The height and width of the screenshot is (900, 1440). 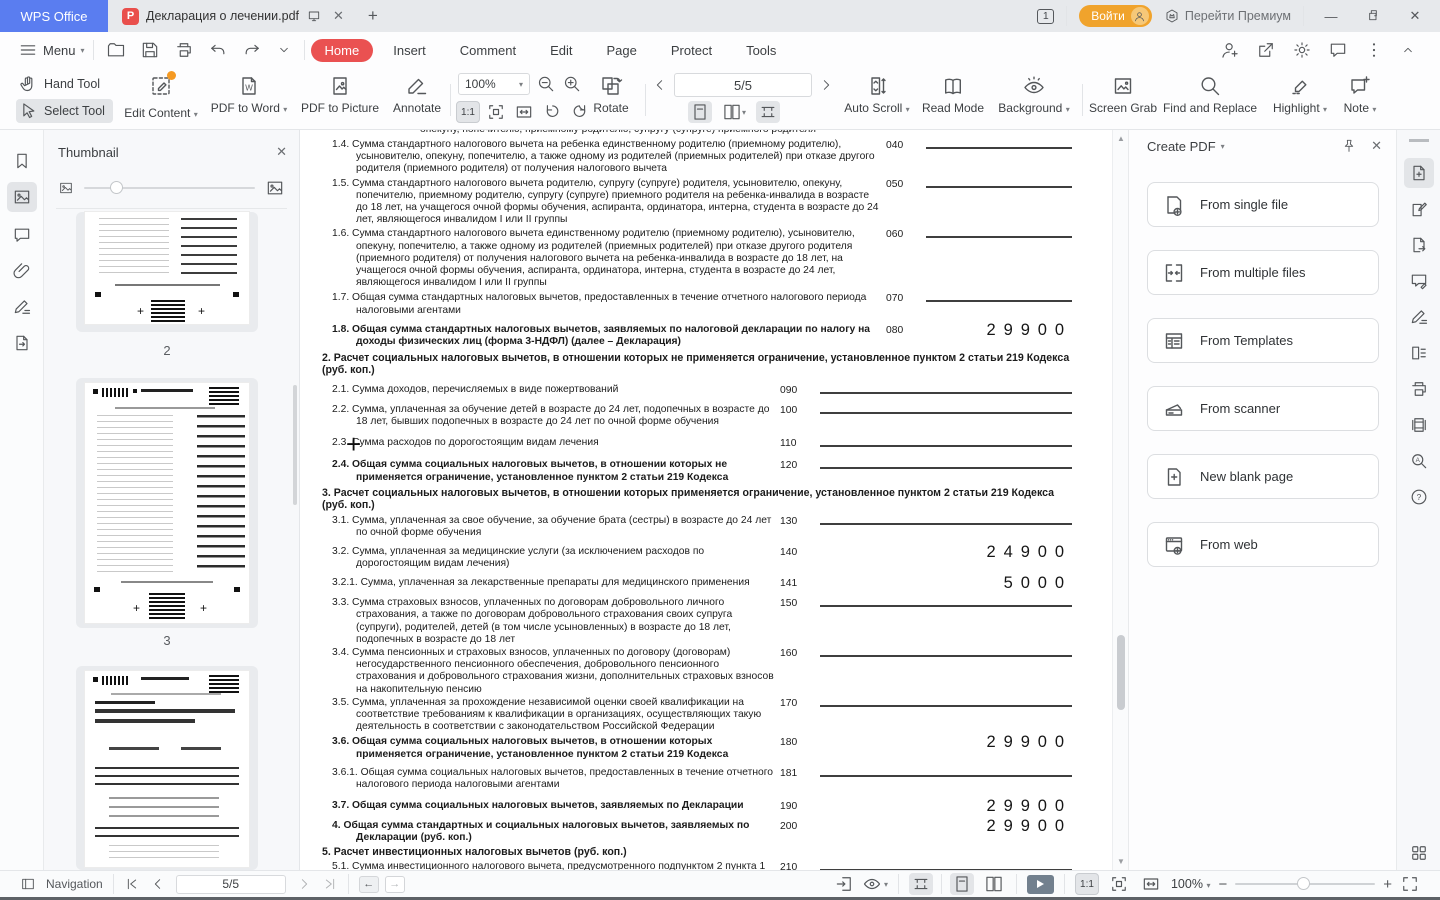 I want to click on page-number-field: 5/5, so click(x=230, y=884).